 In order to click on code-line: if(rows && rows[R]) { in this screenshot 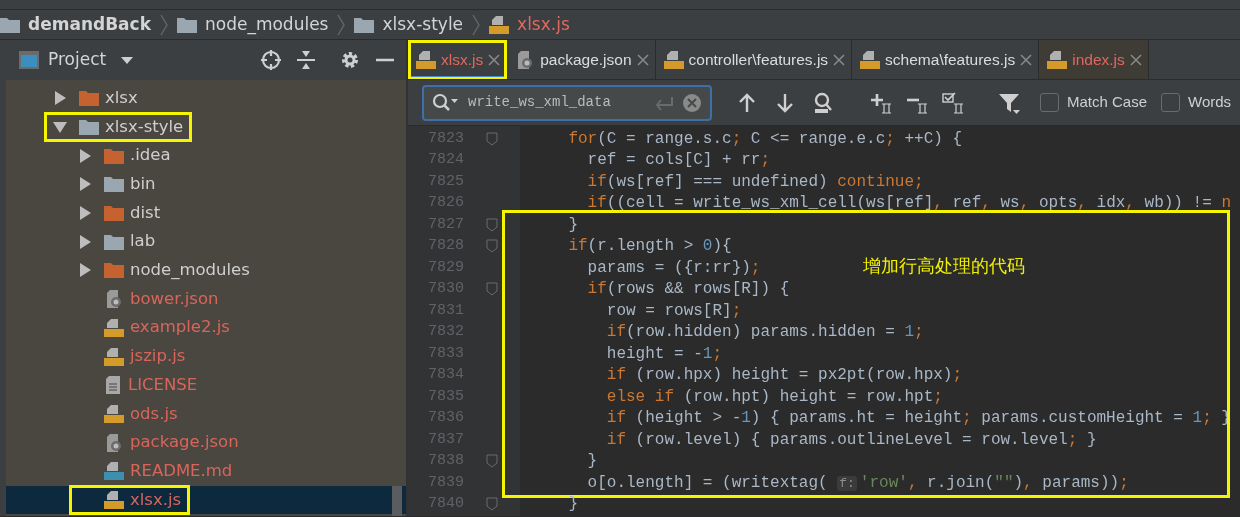, I will do `click(688, 290)`.